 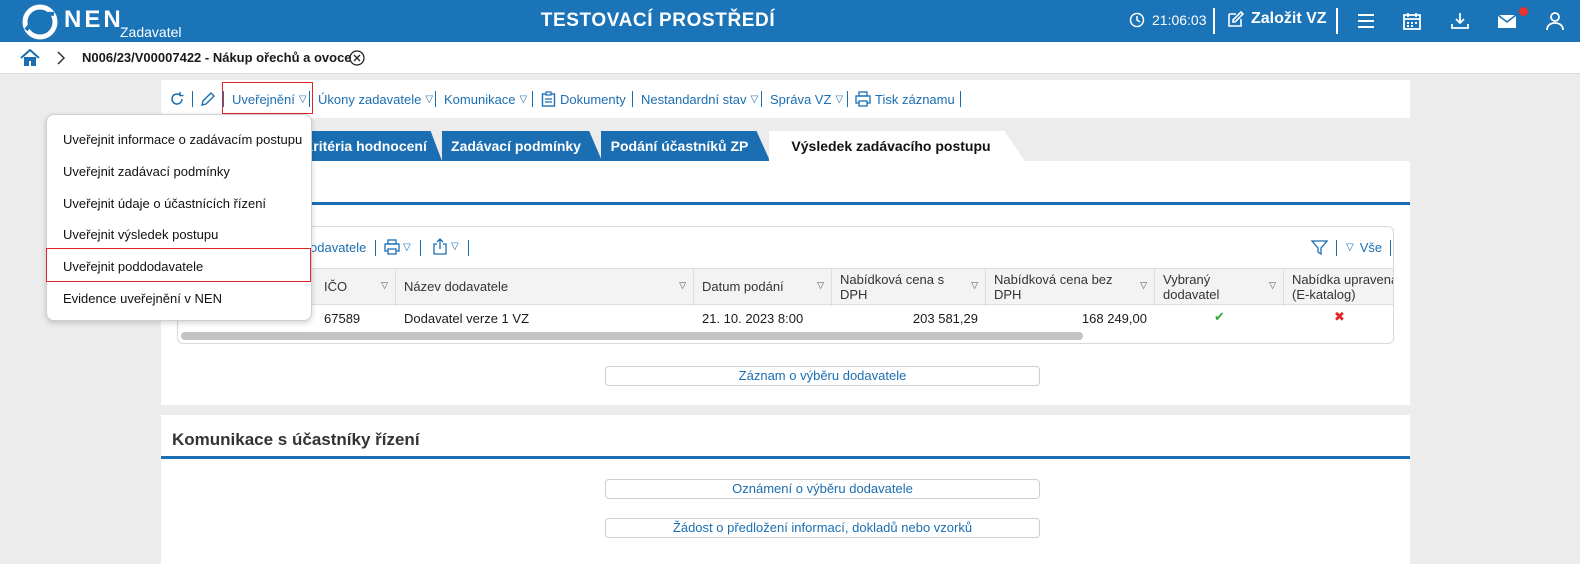 I want to click on clock-icon, so click(x=1137, y=20).